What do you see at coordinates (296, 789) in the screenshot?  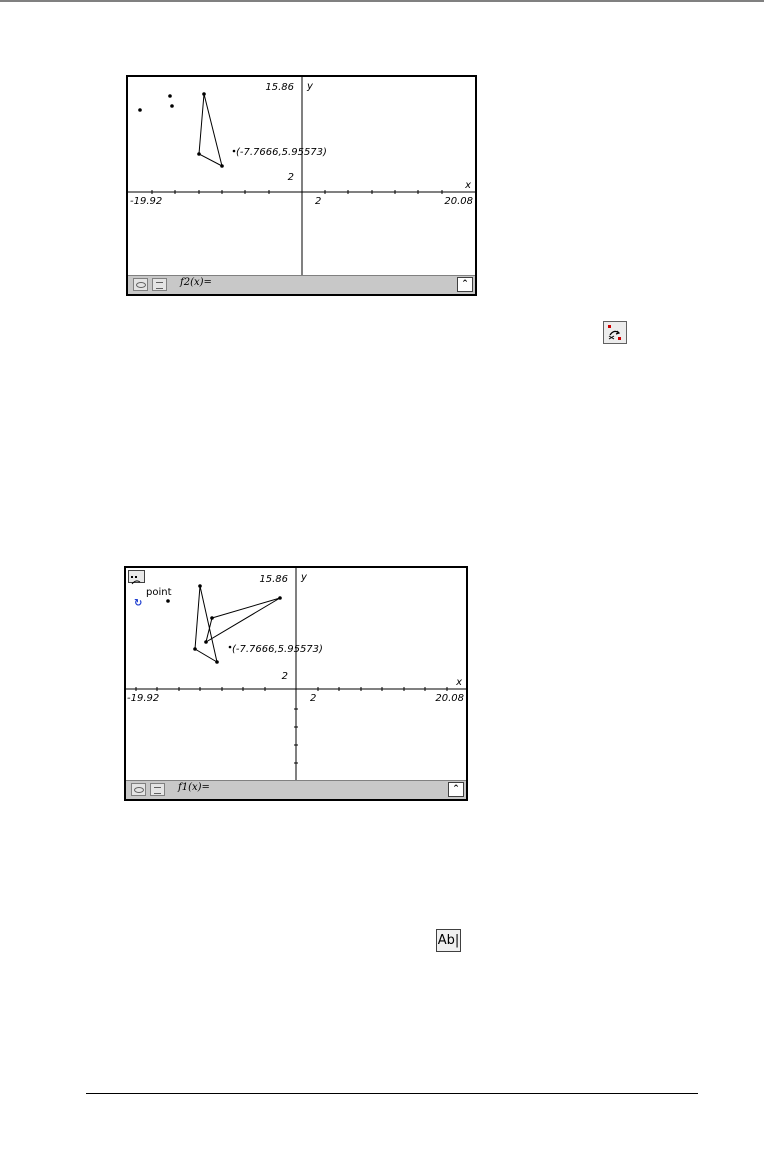 I see `entry-line-bar: f1(x)= ⌃` at bounding box center [296, 789].